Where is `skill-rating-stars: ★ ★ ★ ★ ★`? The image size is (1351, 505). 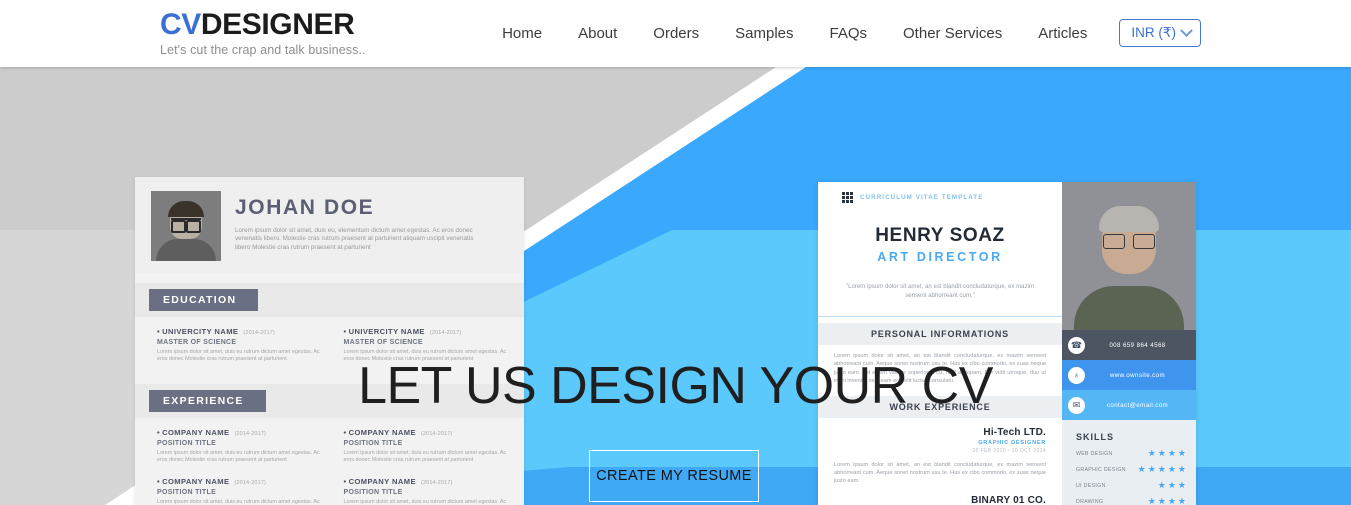 skill-rating-stars: ★ ★ ★ ★ ★ is located at coordinates (1162, 469).